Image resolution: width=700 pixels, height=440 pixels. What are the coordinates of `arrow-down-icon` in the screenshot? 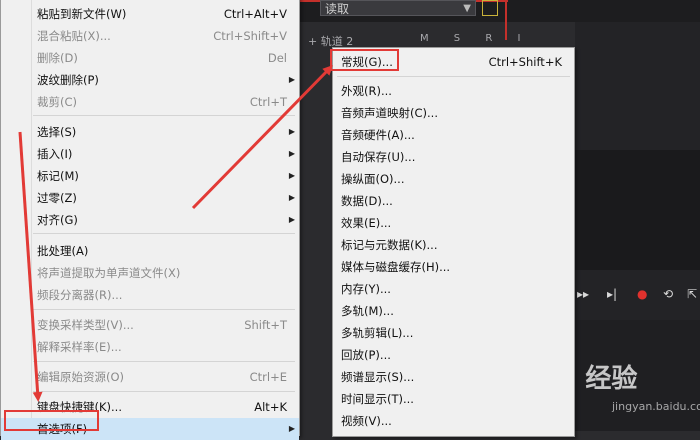 It's located at (30, 266).